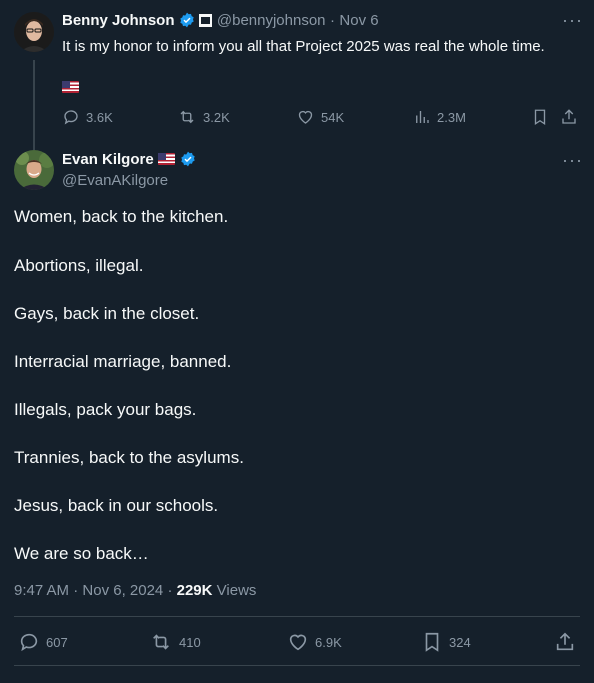 The width and height of the screenshot is (594, 683). What do you see at coordinates (194, 590) in the screenshot?
I see `views-count: 229K` at bounding box center [194, 590].